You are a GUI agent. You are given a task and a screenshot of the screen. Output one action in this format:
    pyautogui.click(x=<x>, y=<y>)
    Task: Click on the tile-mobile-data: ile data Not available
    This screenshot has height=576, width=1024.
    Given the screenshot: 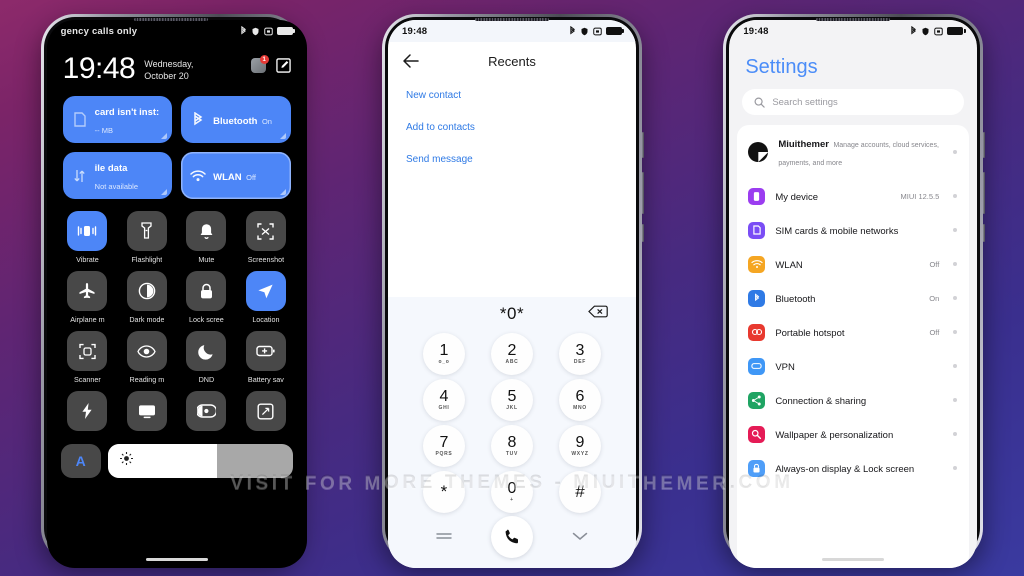 What is the action you would take?
    pyautogui.click(x=117, y=175)
    